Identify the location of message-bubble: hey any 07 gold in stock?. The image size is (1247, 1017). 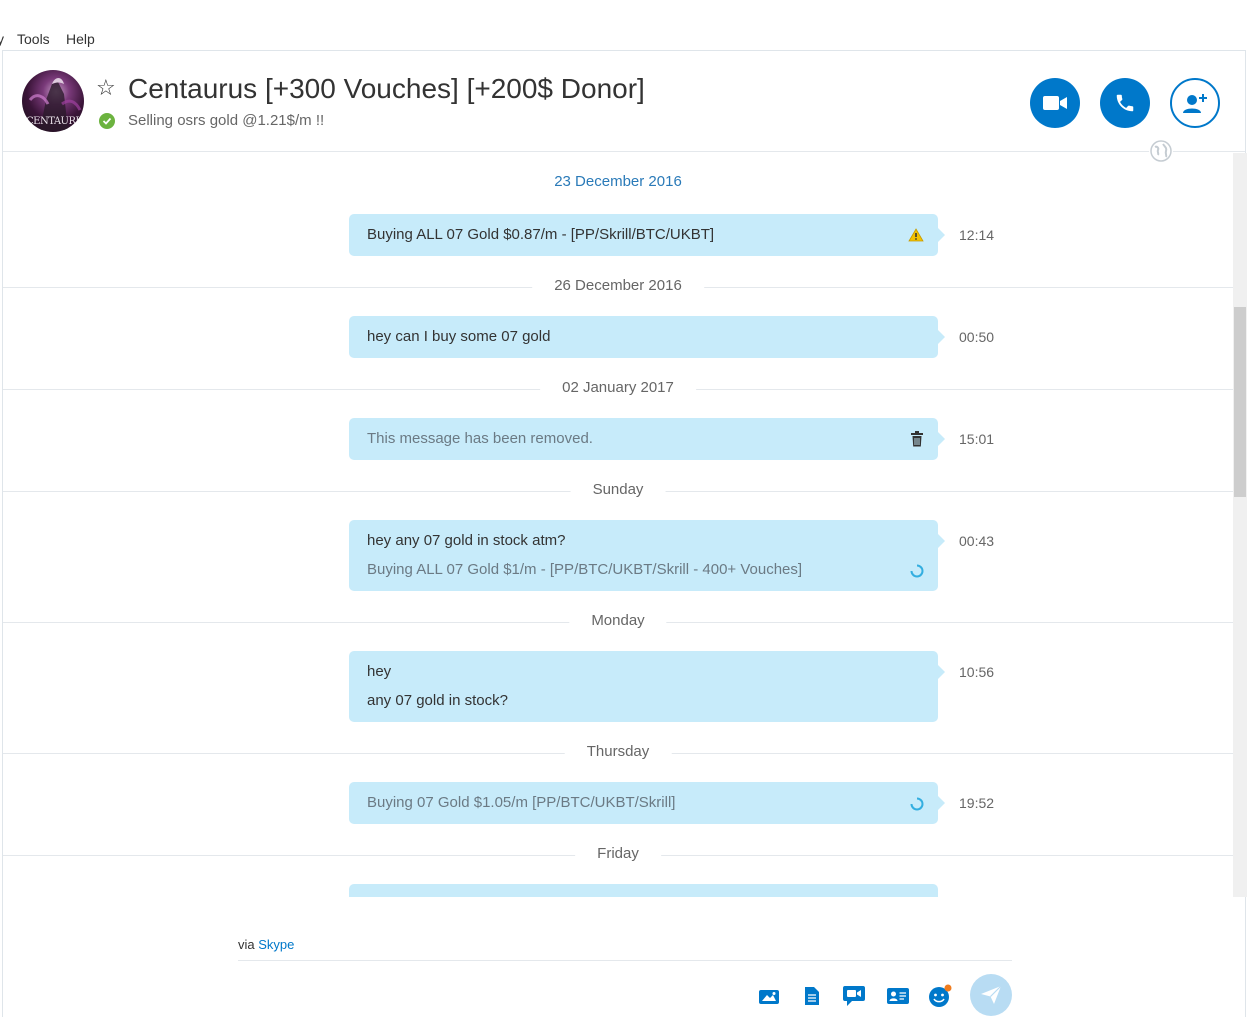
(647, 686).